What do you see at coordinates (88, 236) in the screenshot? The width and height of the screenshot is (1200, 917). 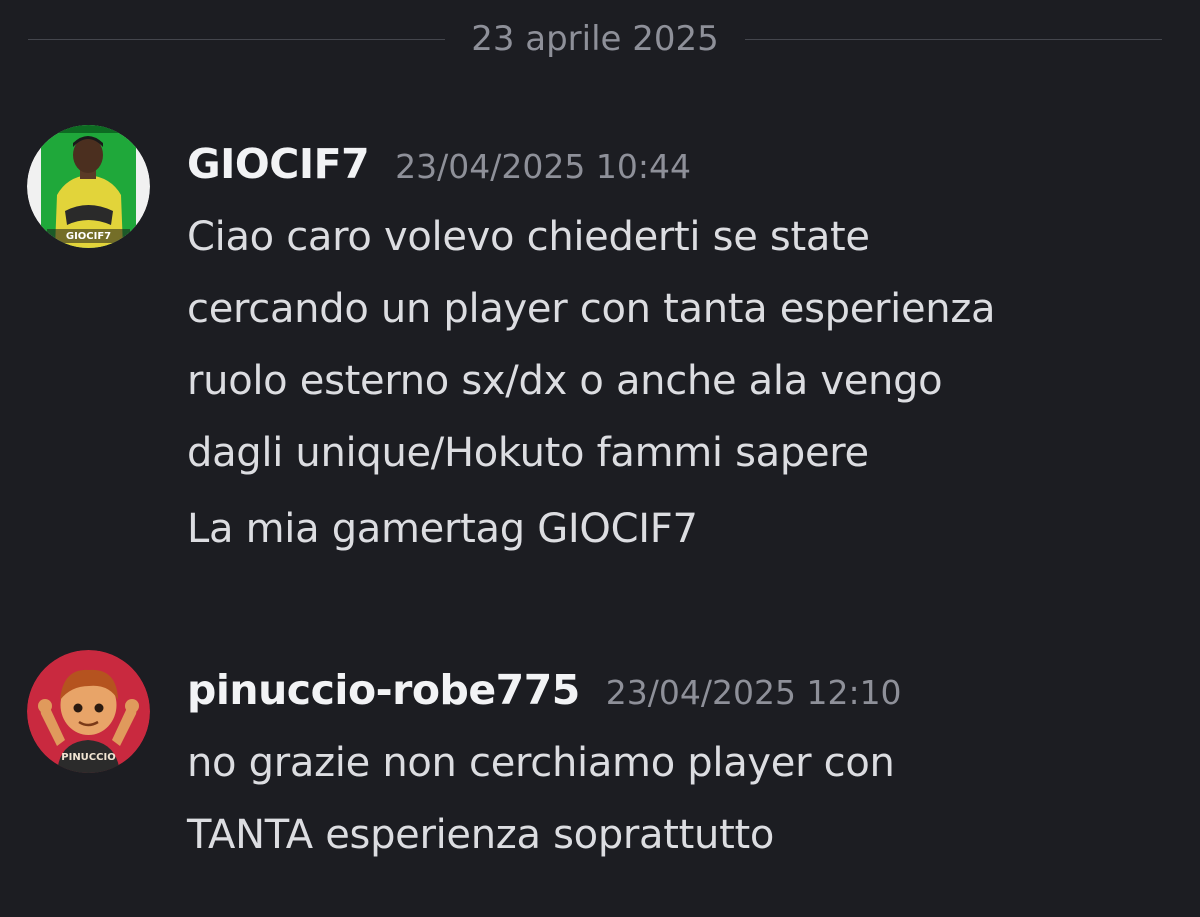 I see `avatar-label: GIOCIF7` at bounding box center [88, 236].